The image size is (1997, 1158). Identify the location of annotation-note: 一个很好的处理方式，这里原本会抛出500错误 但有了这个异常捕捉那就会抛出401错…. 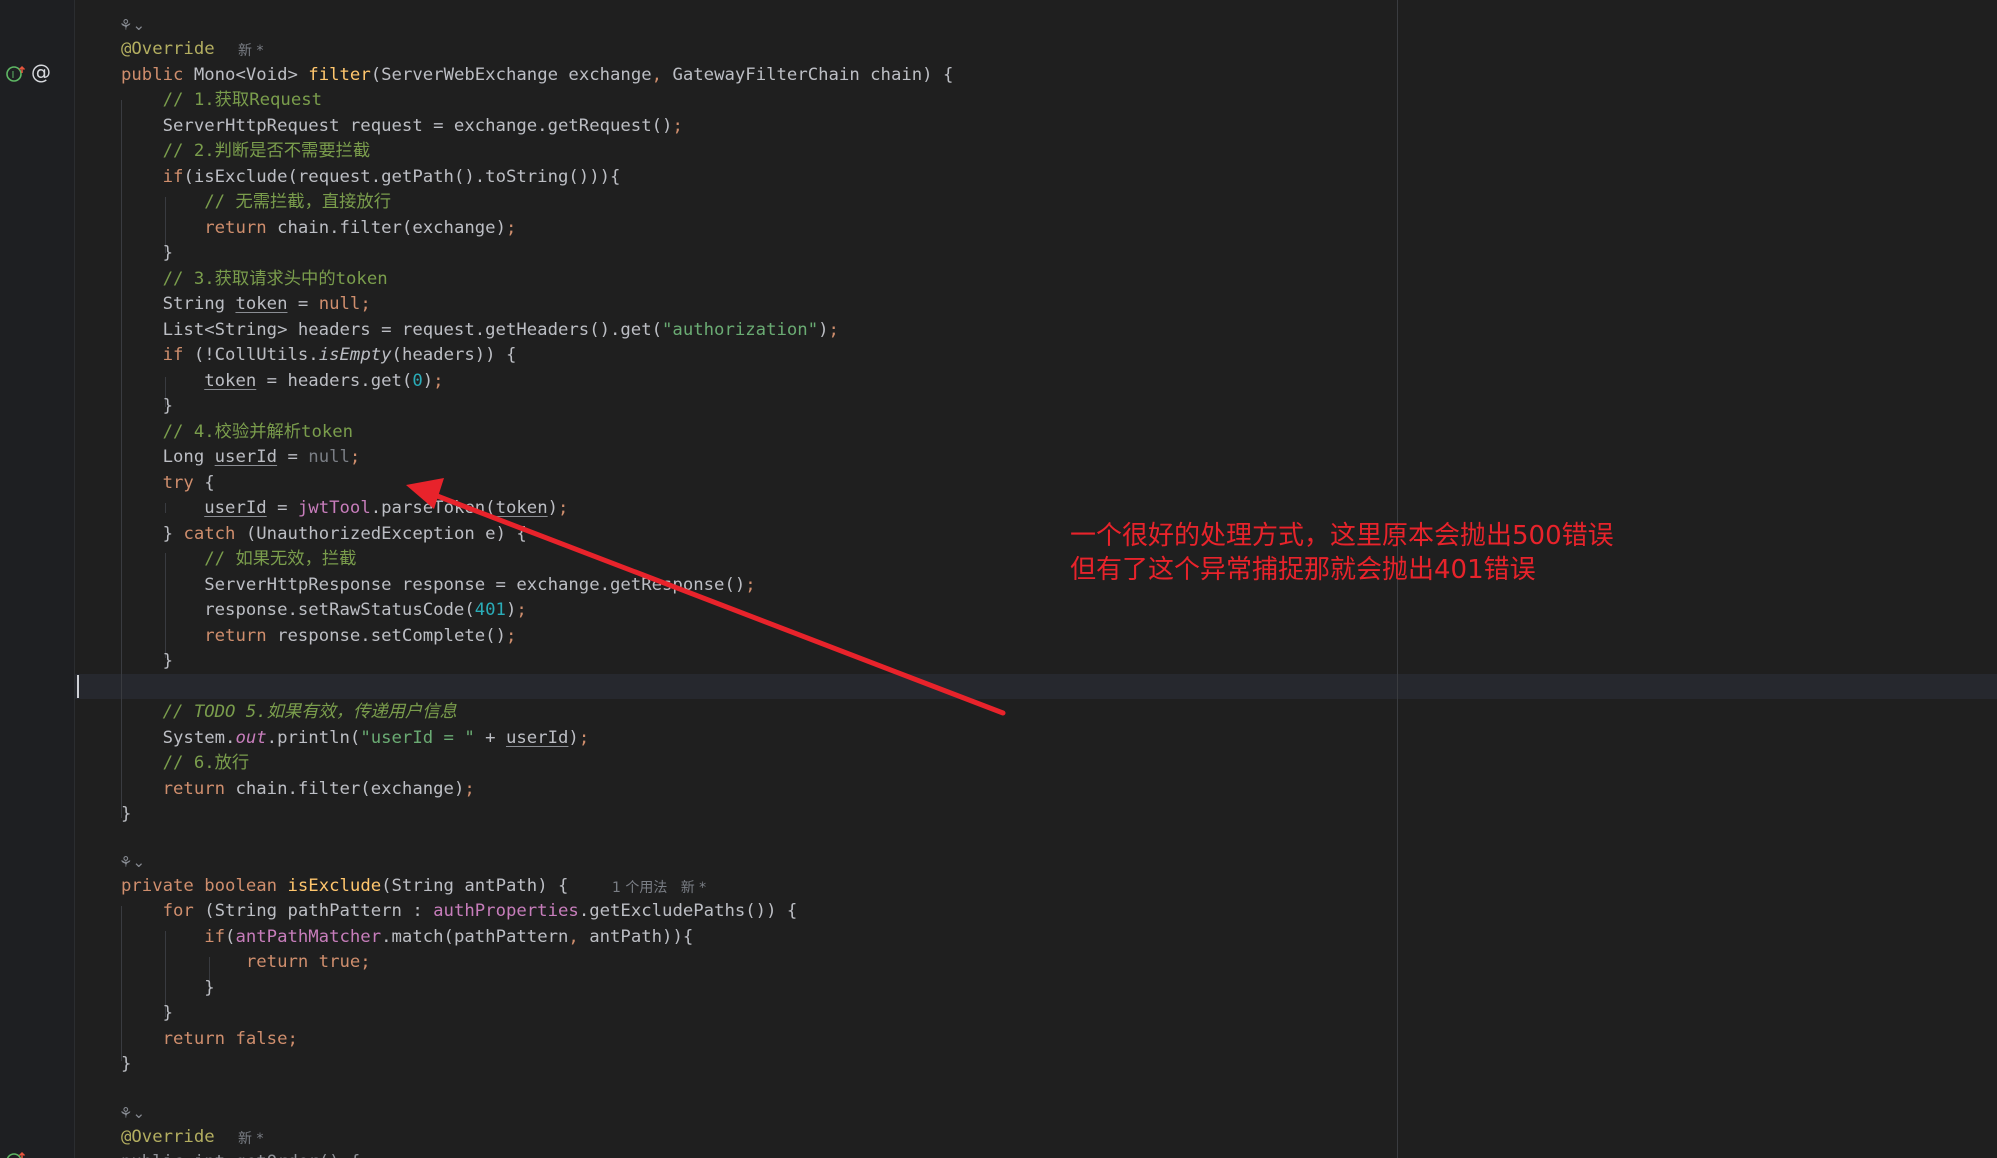
(1342, 553).